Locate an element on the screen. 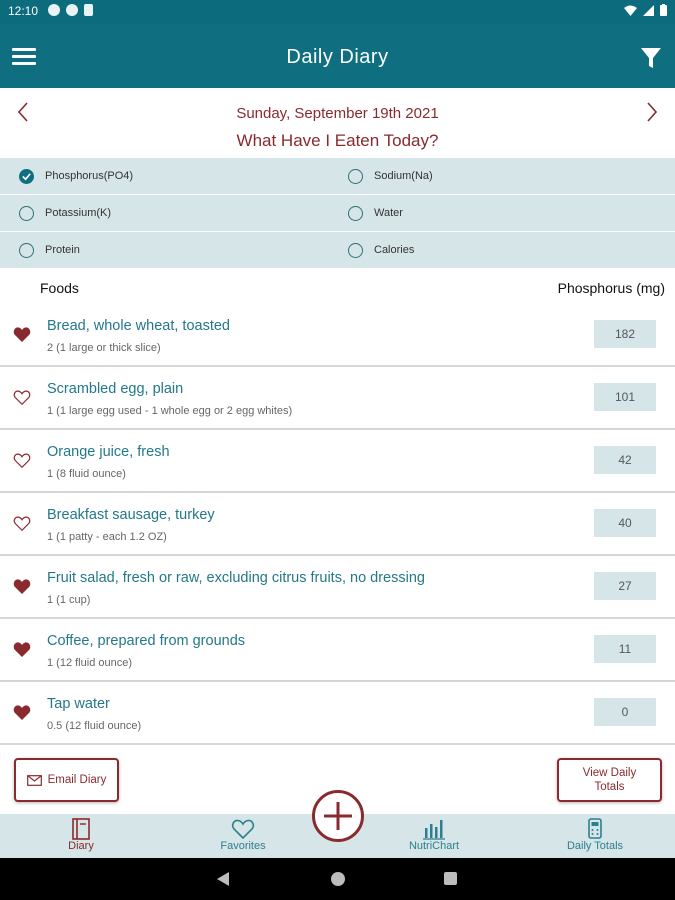 The image size is (675, 900). nutrient-row: Potassium(K) Water is located at coordinates (337, 213).